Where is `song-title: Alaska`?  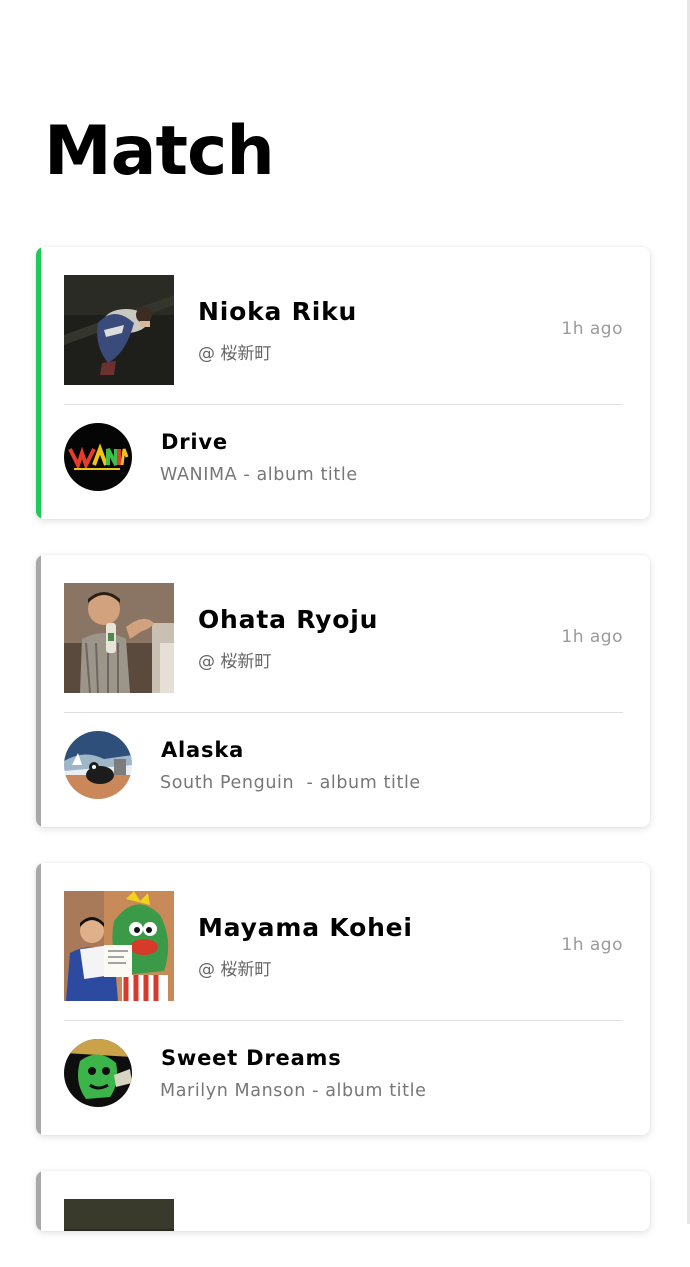
song-title: Alaska is located at coordinates (203, 750).